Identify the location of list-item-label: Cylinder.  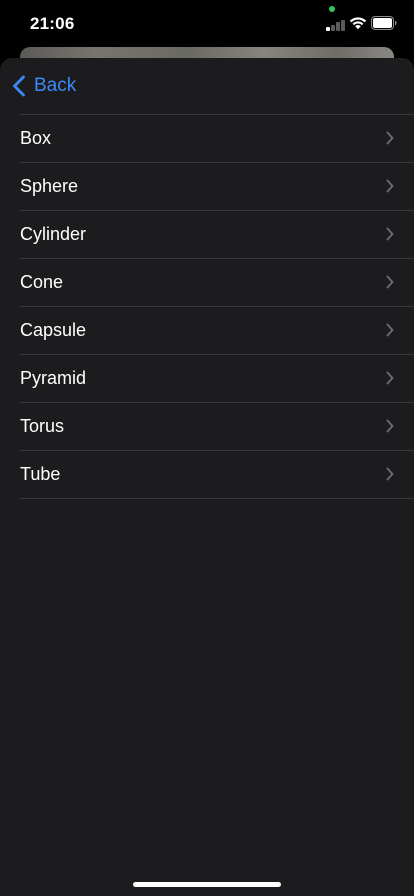
(53, 234).